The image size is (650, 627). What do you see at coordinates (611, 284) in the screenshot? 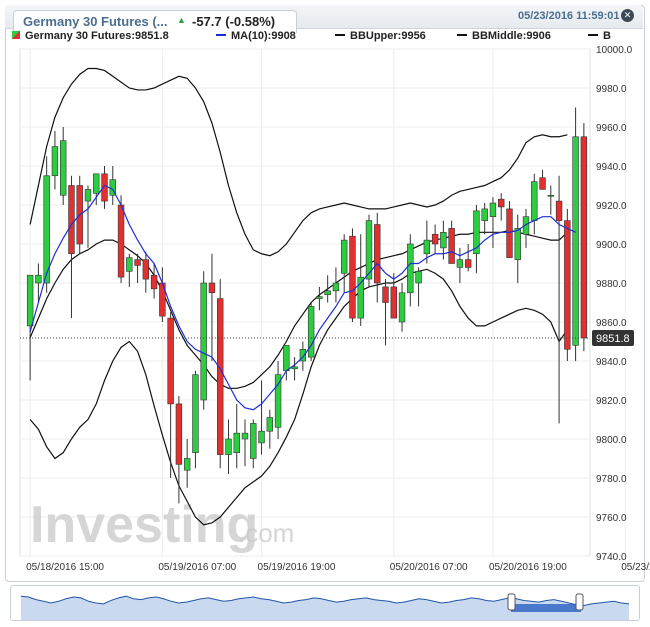
I see `y-tick-label: 9880.0` at bounding box center [611, 284].